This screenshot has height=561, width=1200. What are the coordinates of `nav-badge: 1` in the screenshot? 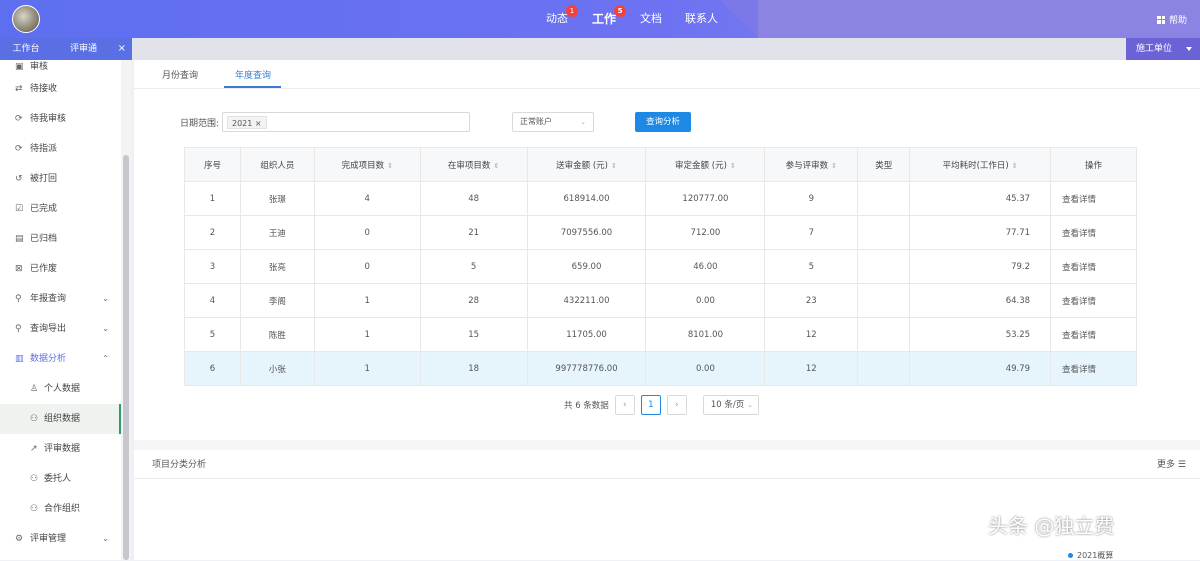 It's located at (572, 11).